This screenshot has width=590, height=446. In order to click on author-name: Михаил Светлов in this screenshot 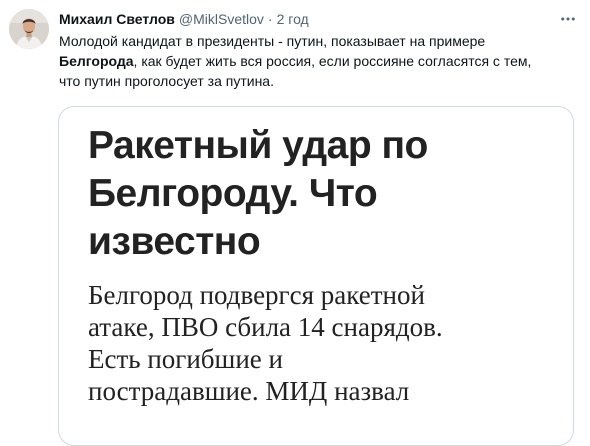, I will do `click(117, 19)`.